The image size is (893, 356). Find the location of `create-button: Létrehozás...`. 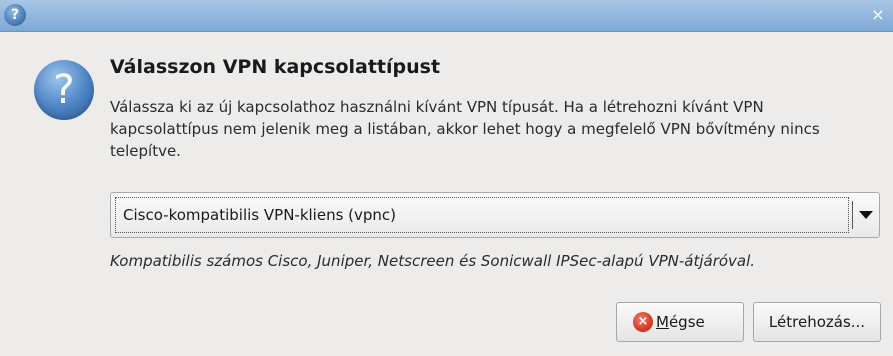

create-button: Létrehozás... is located at coordinates (817, 322).